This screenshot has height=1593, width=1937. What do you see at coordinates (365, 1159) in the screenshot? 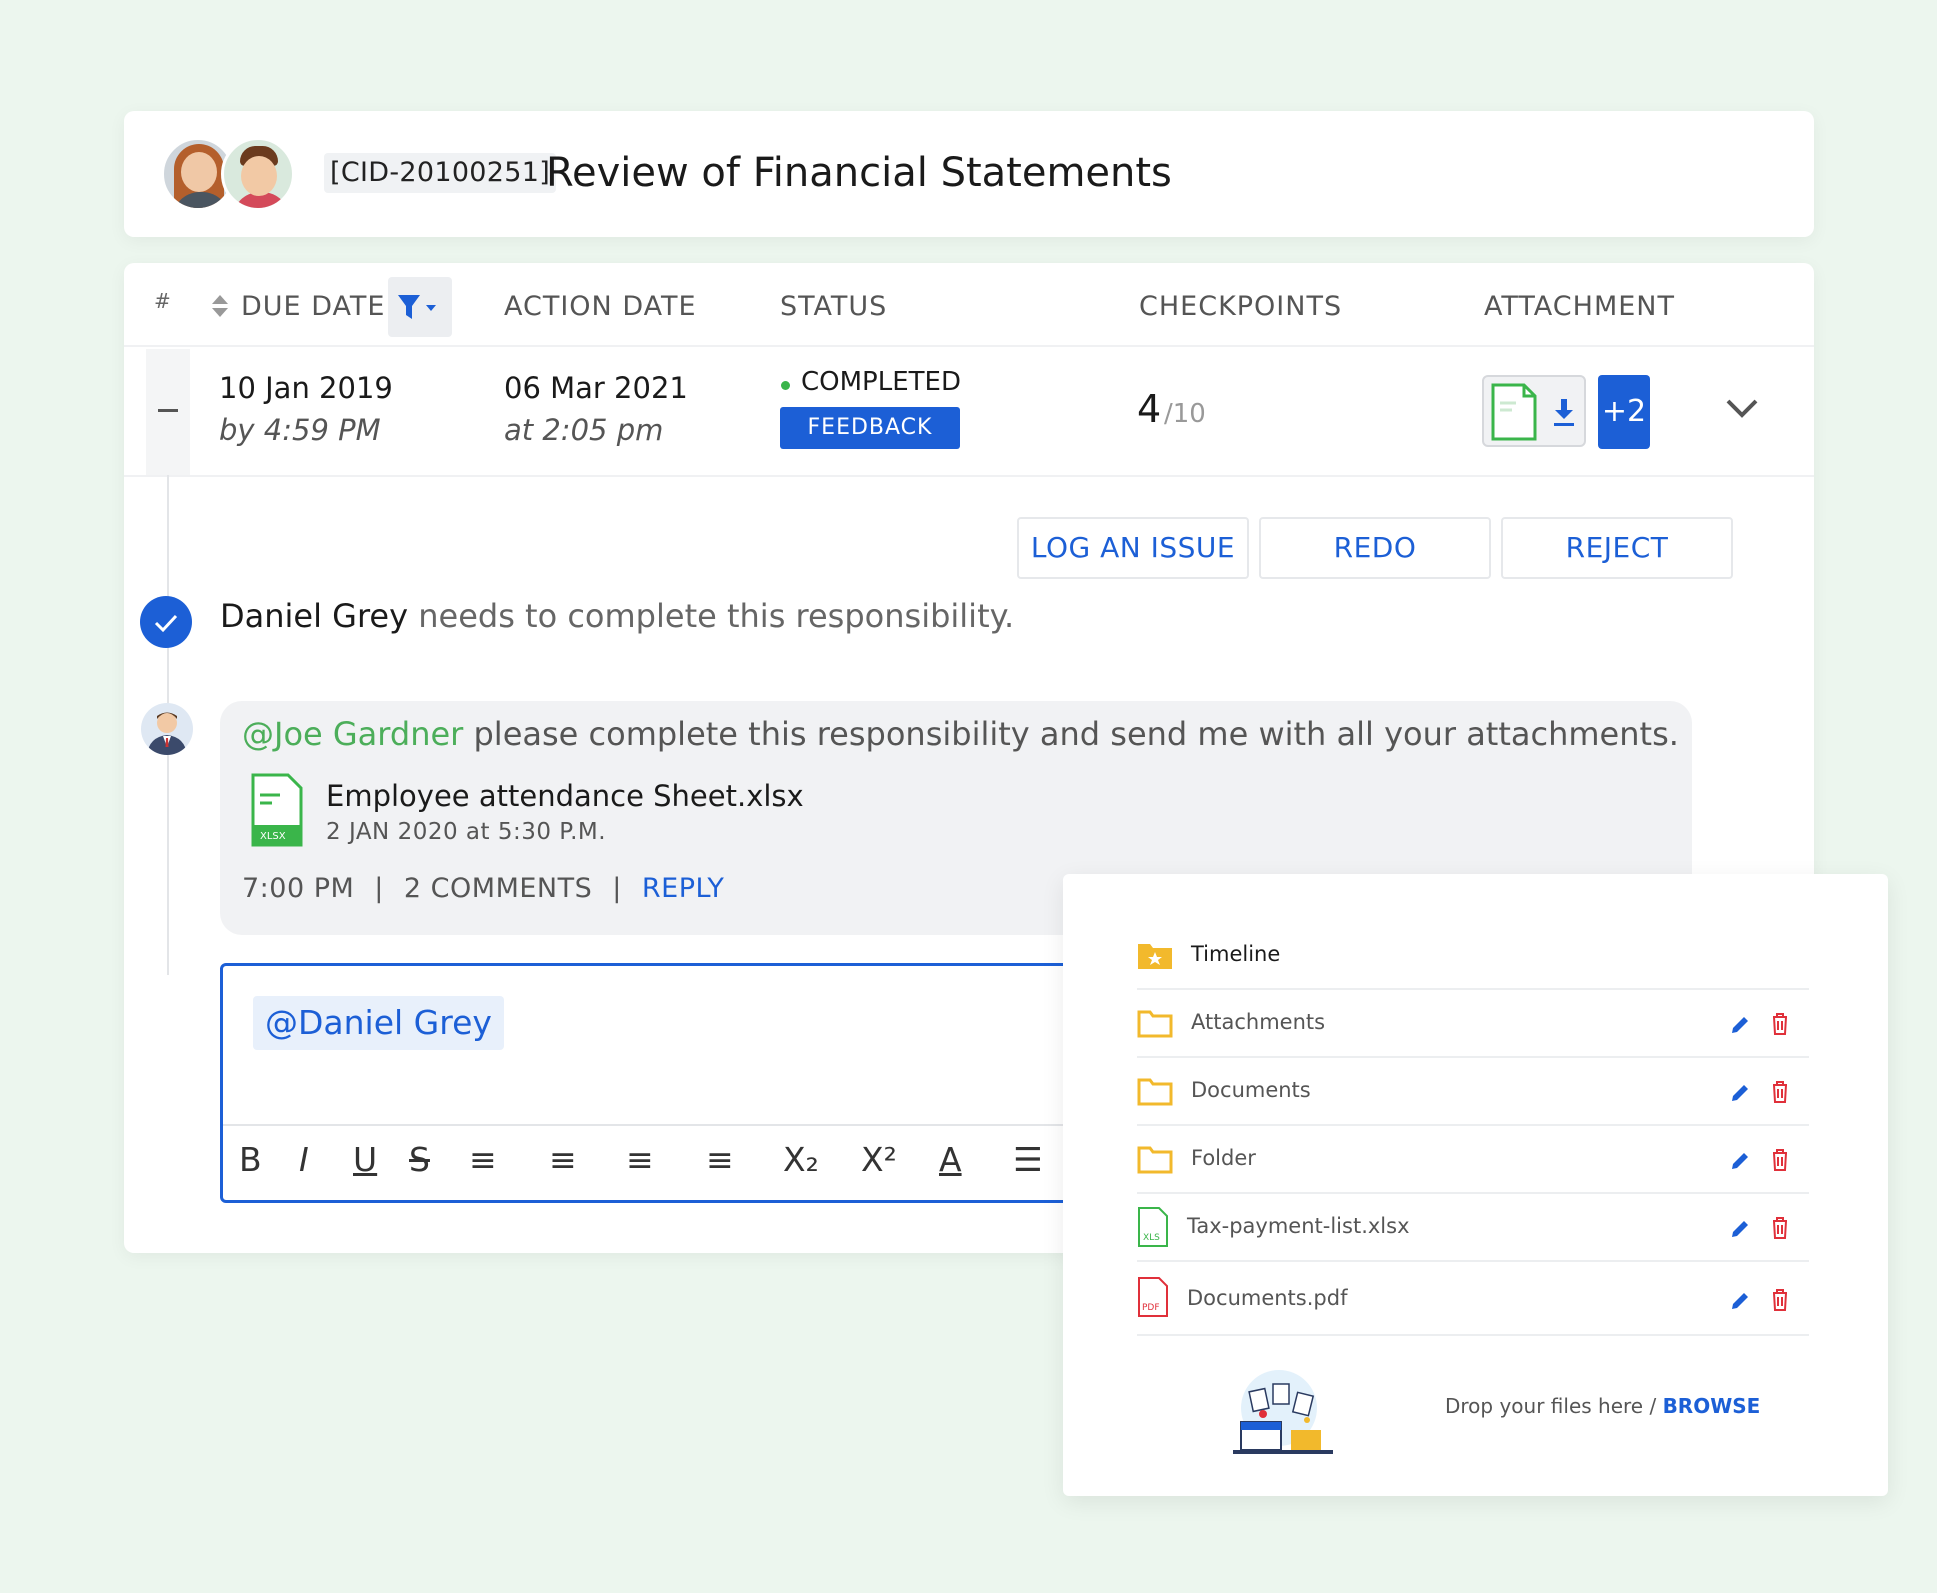
I see `underline-button: U` at bounding box center [365, 1159].